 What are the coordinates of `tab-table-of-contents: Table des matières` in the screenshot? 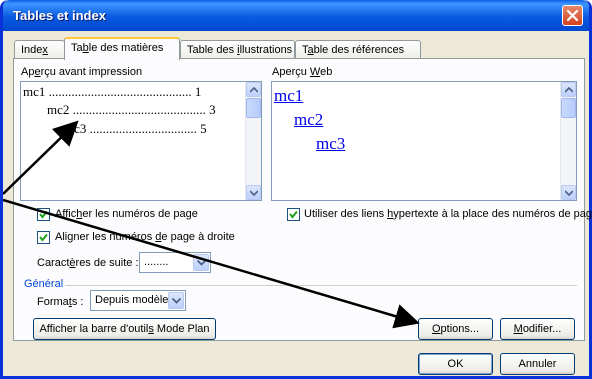 It's located at (122, 48).